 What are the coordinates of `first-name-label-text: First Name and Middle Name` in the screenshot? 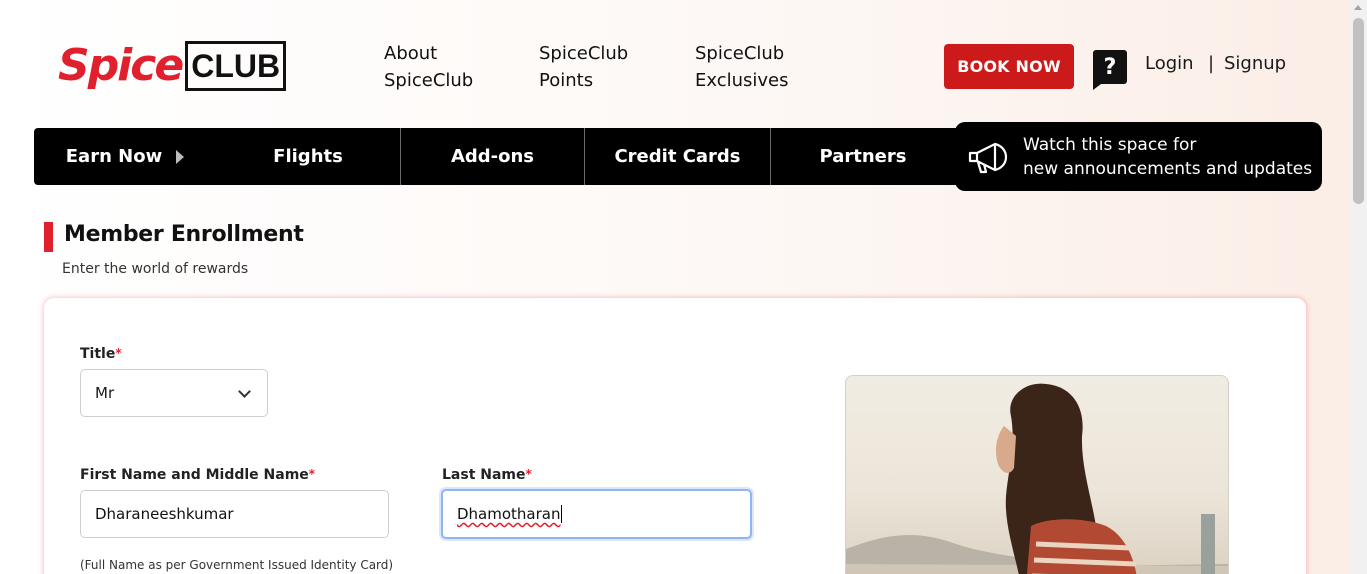 It's located at (194, 475).